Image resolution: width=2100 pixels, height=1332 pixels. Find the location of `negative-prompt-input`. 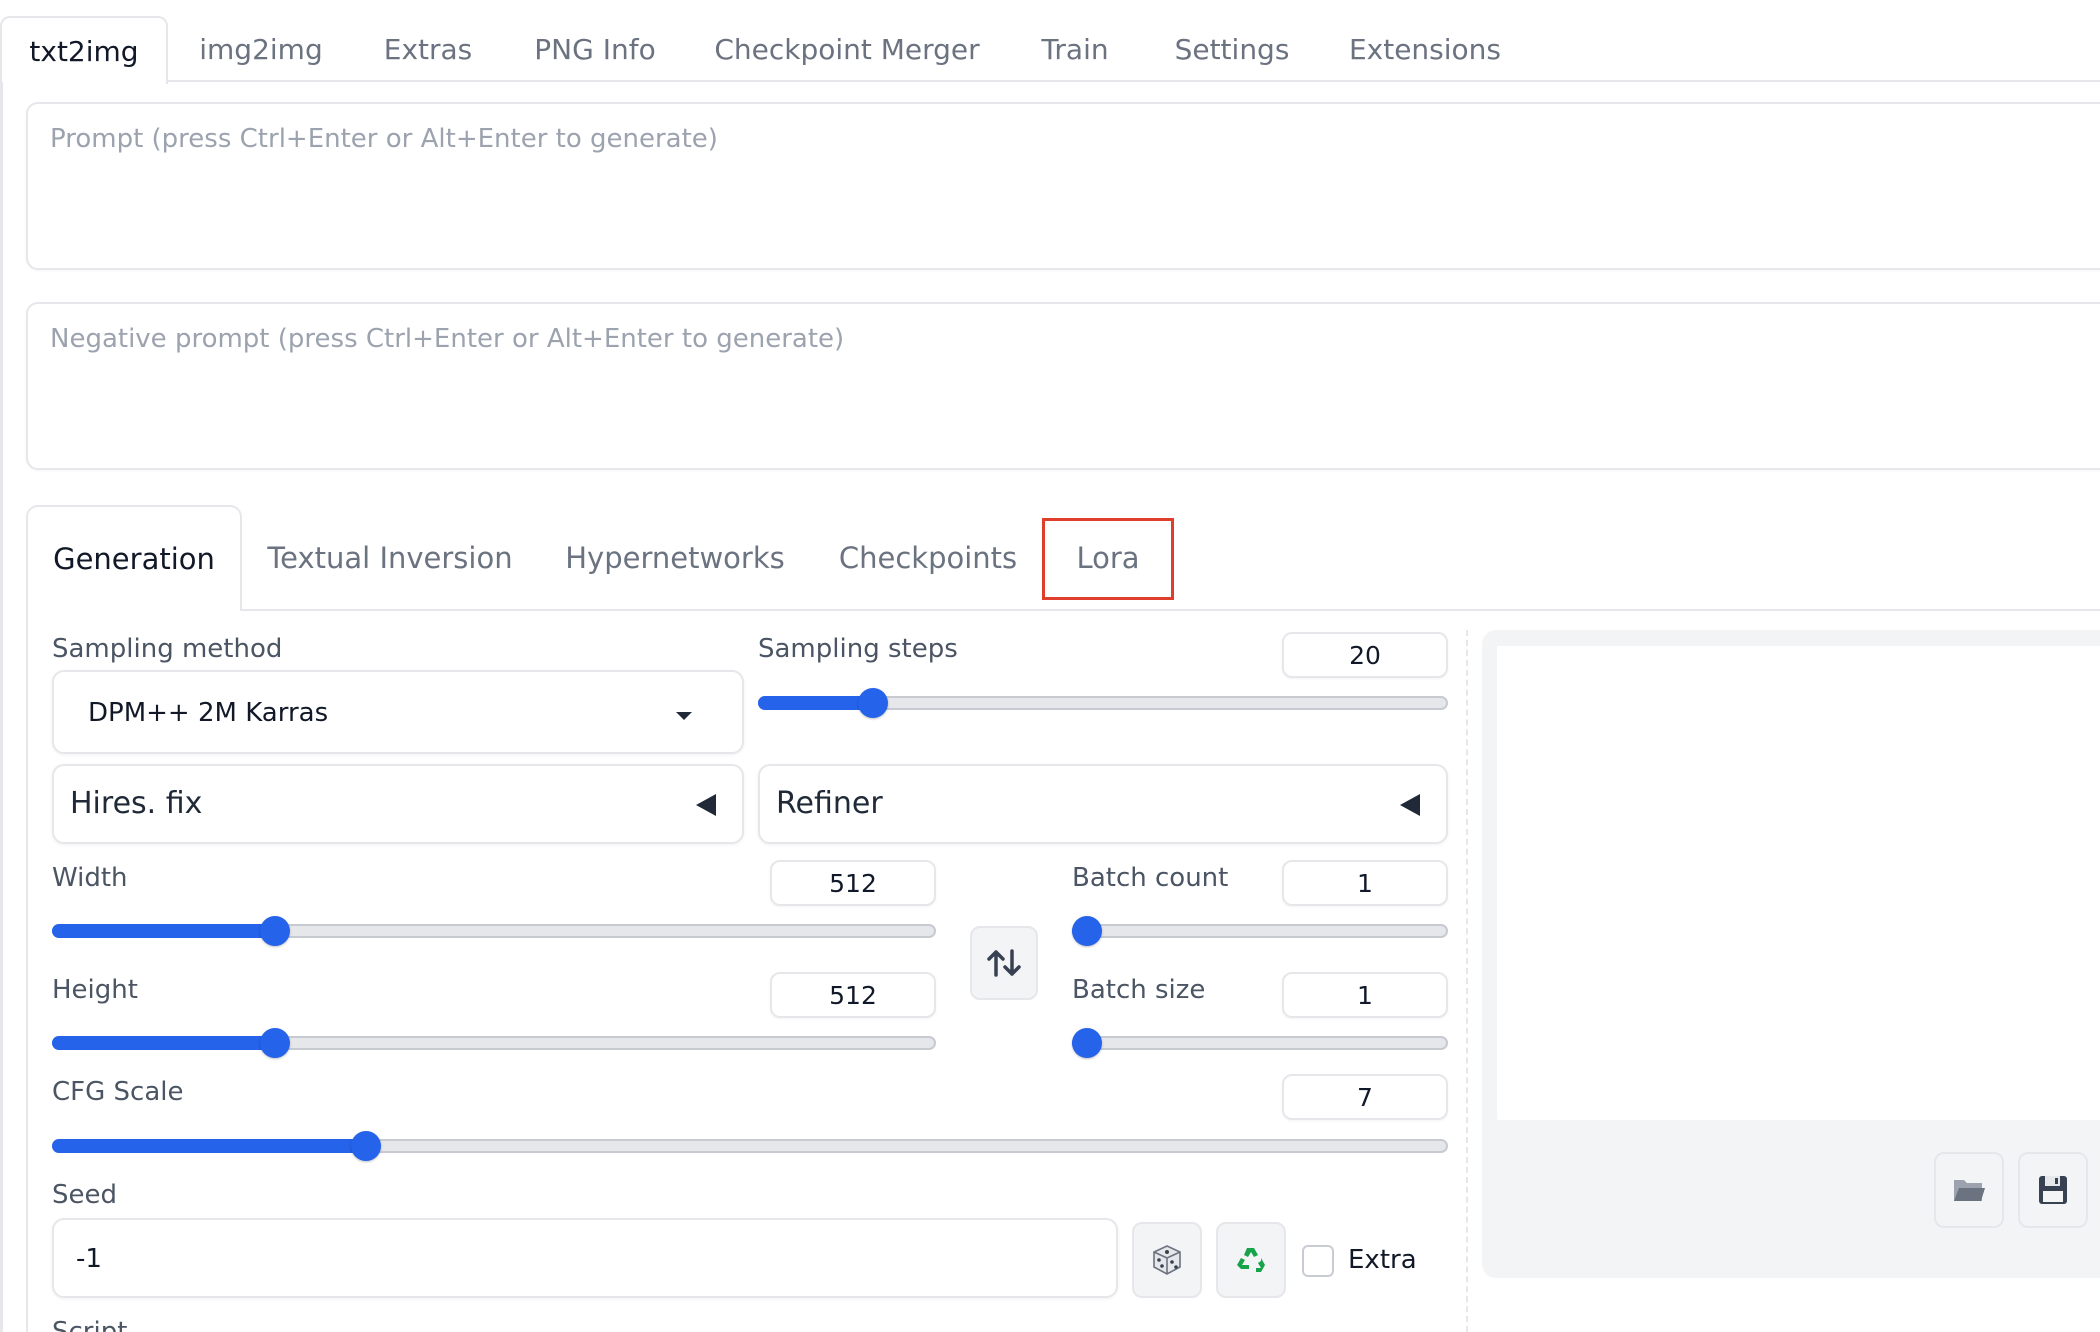

negative-prompt-input is located at coordinates (850, 384).